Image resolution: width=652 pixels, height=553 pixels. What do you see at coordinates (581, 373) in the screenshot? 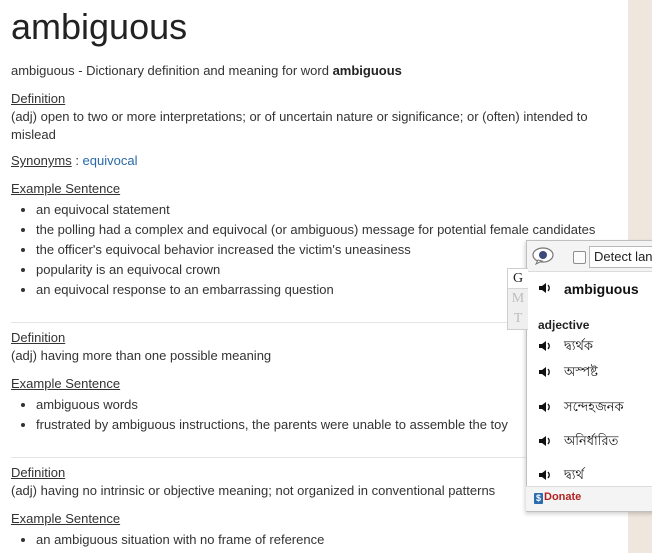
I see `translation-item: অস্পষ্ট` at bounding box center [581, 373].